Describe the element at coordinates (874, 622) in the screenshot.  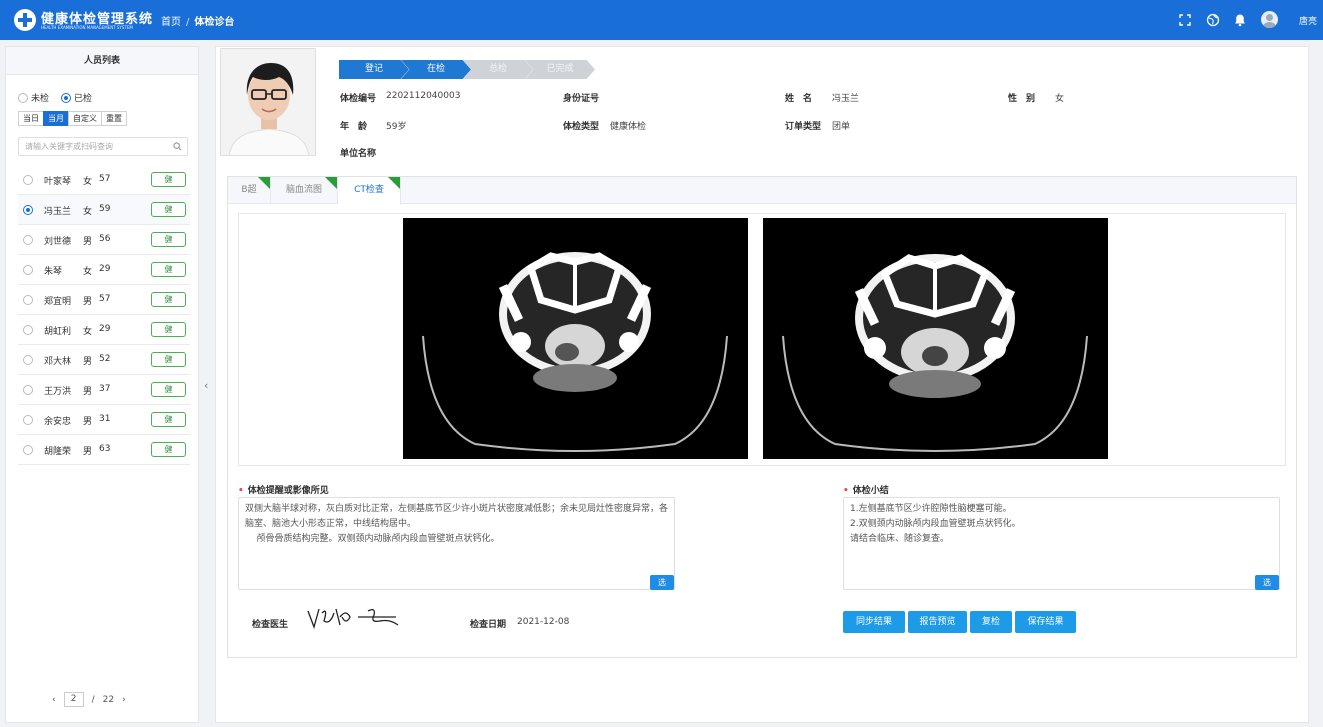
I see `sync-result-button: 同步结果` at that location.